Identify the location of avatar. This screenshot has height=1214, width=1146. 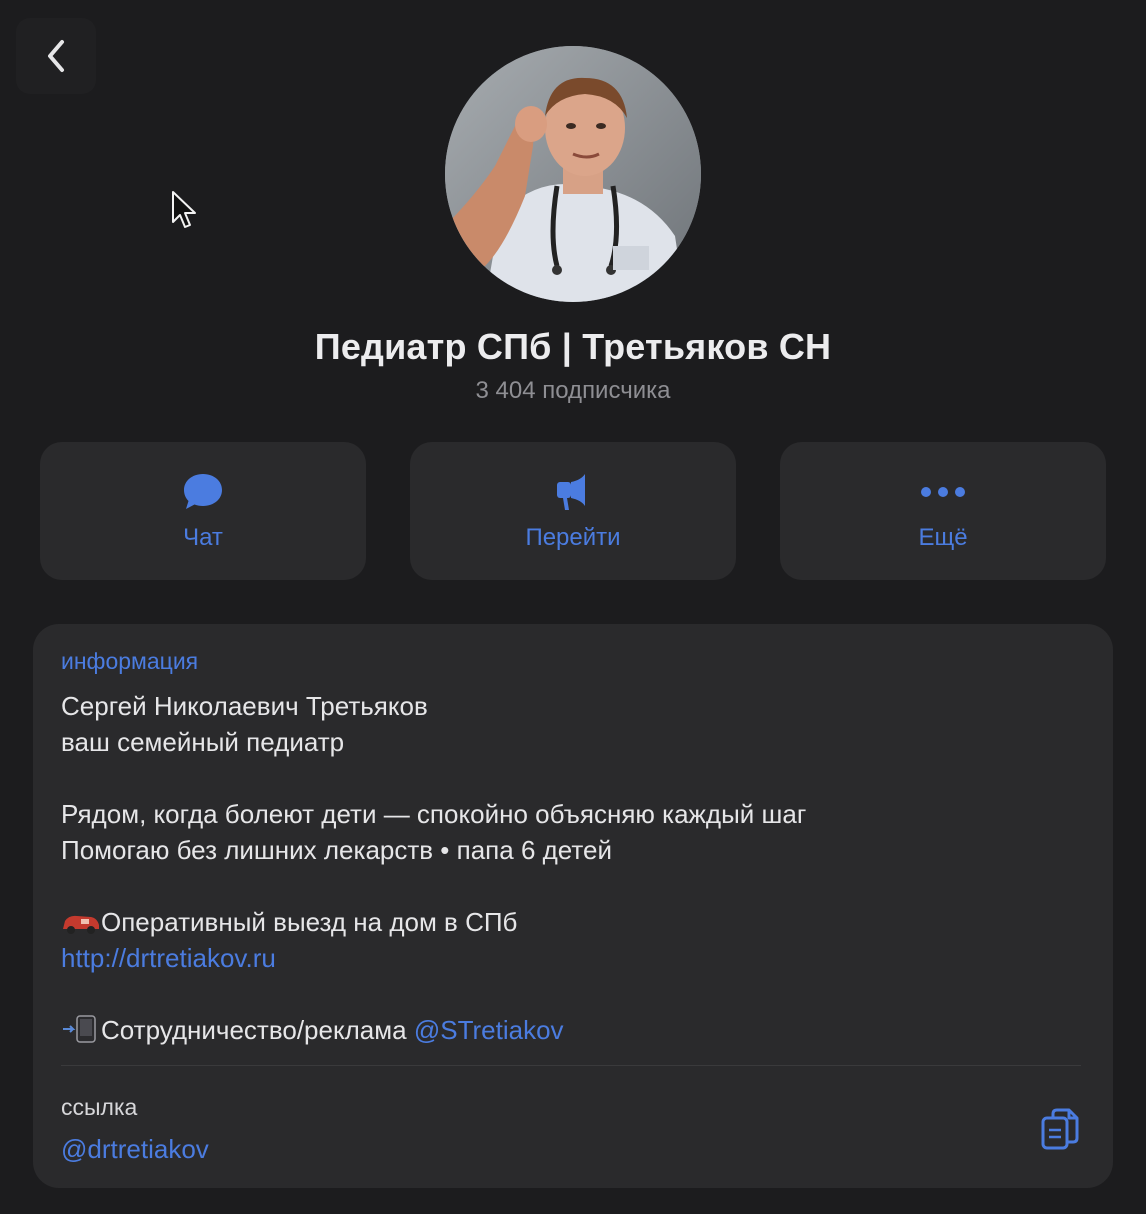
(573, 174).